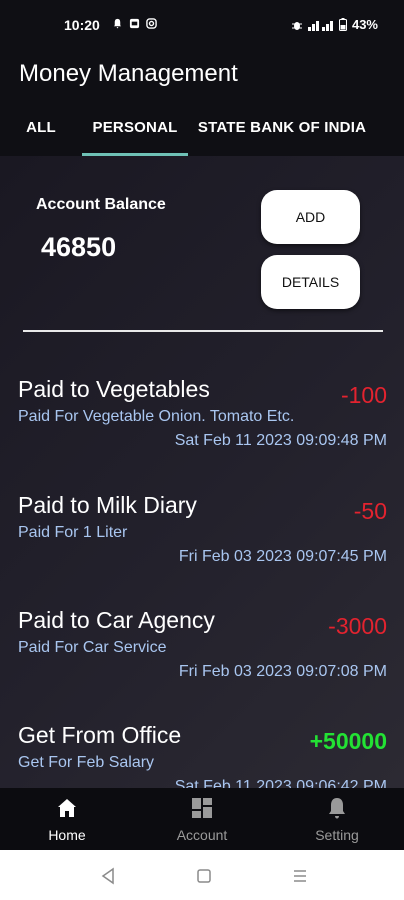 This screenshot has height=900, width=404. I want to click on instagram-icon, so click(151, 23).